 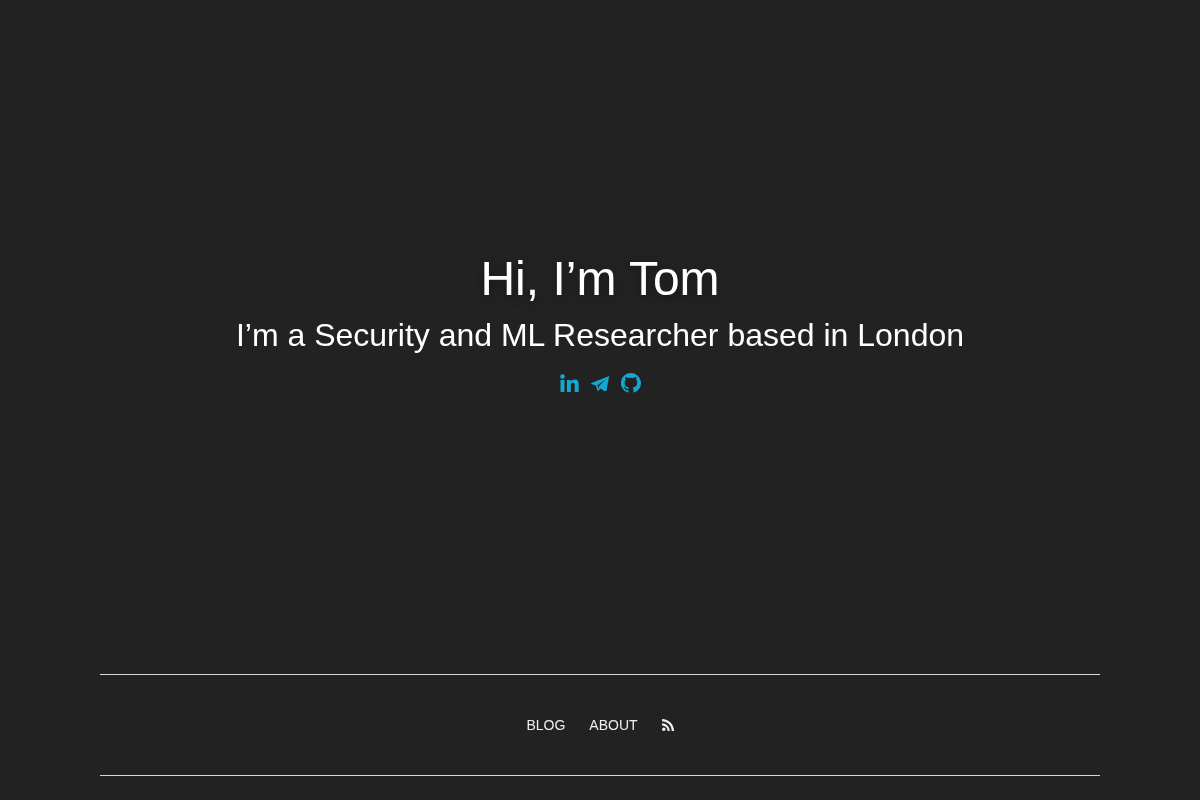 I want to click on paper-plane-icon, so click(x=599, y=383).